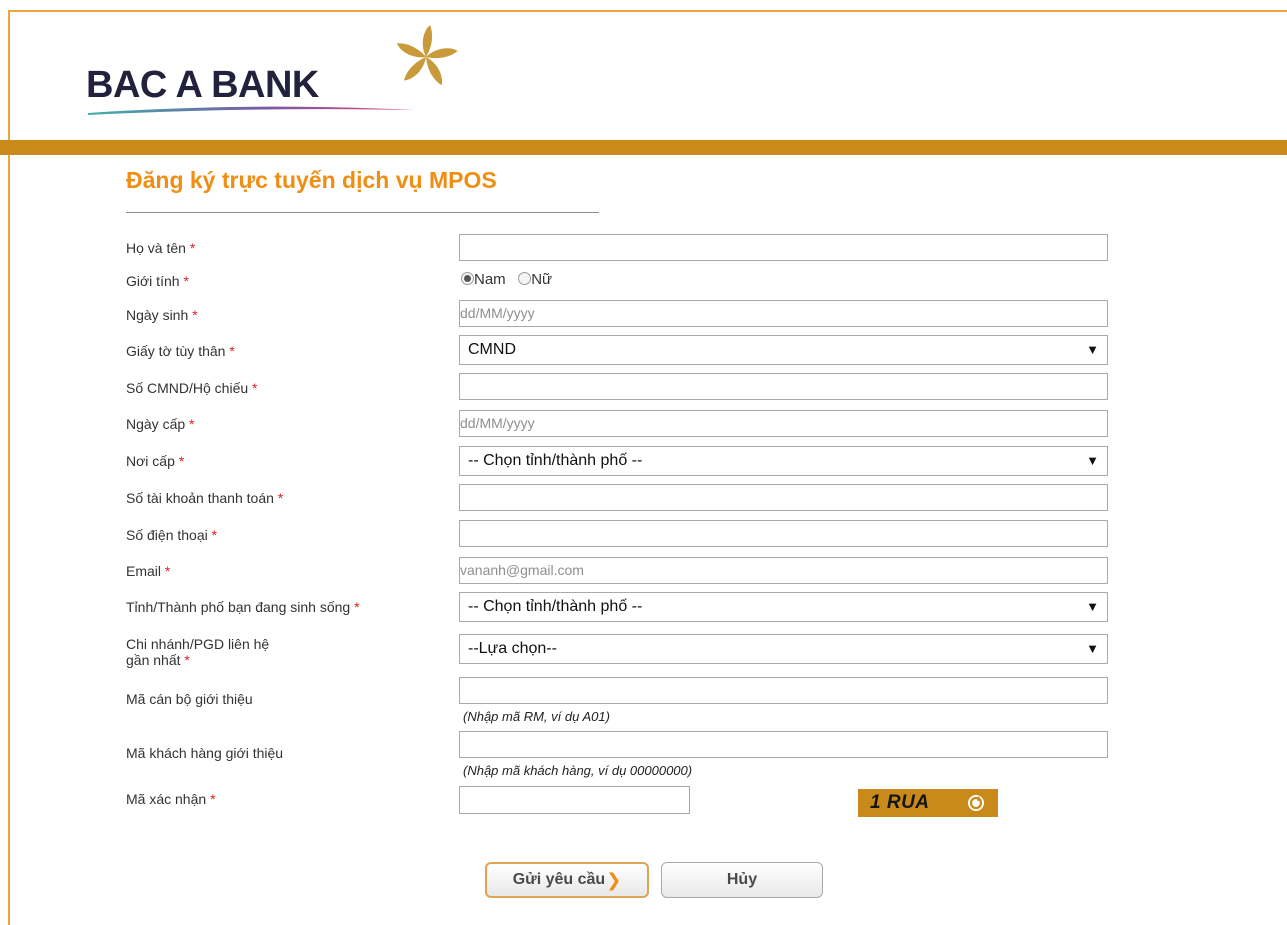 This screenshot has width=1287, height=925. I want to click on logo-text: BAC A BANK, so click(202, 85).